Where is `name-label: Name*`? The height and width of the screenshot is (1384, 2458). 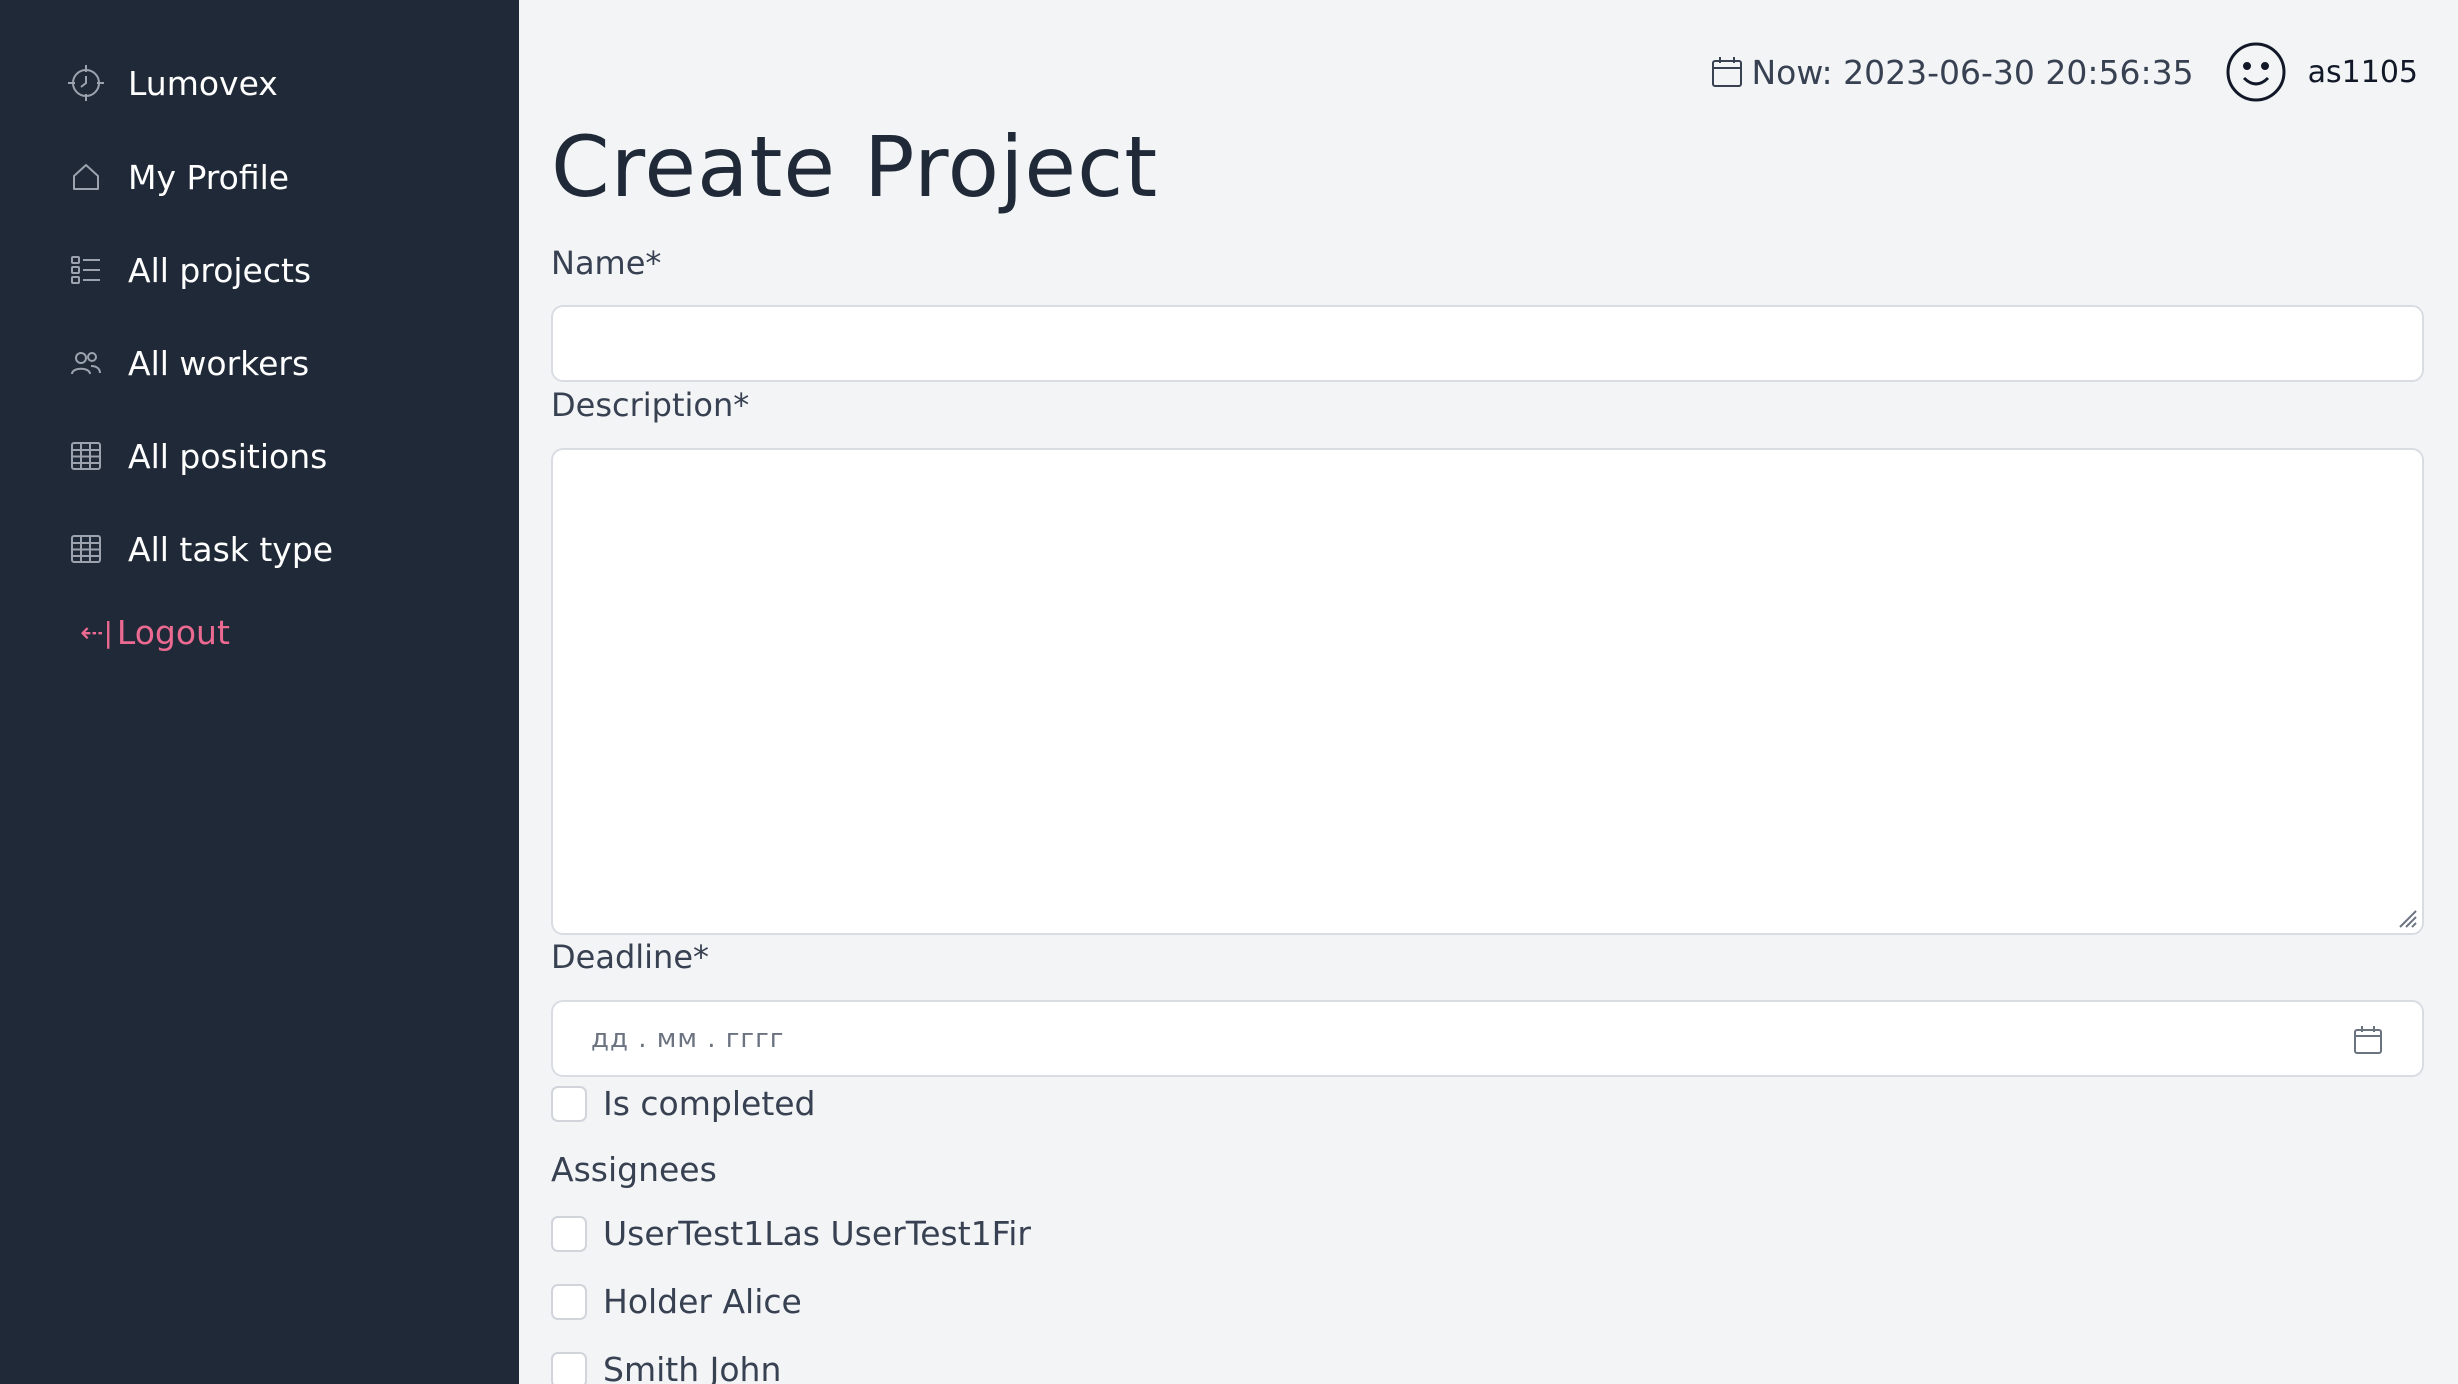
name-label: Name* is located at coordinates (606, 263).